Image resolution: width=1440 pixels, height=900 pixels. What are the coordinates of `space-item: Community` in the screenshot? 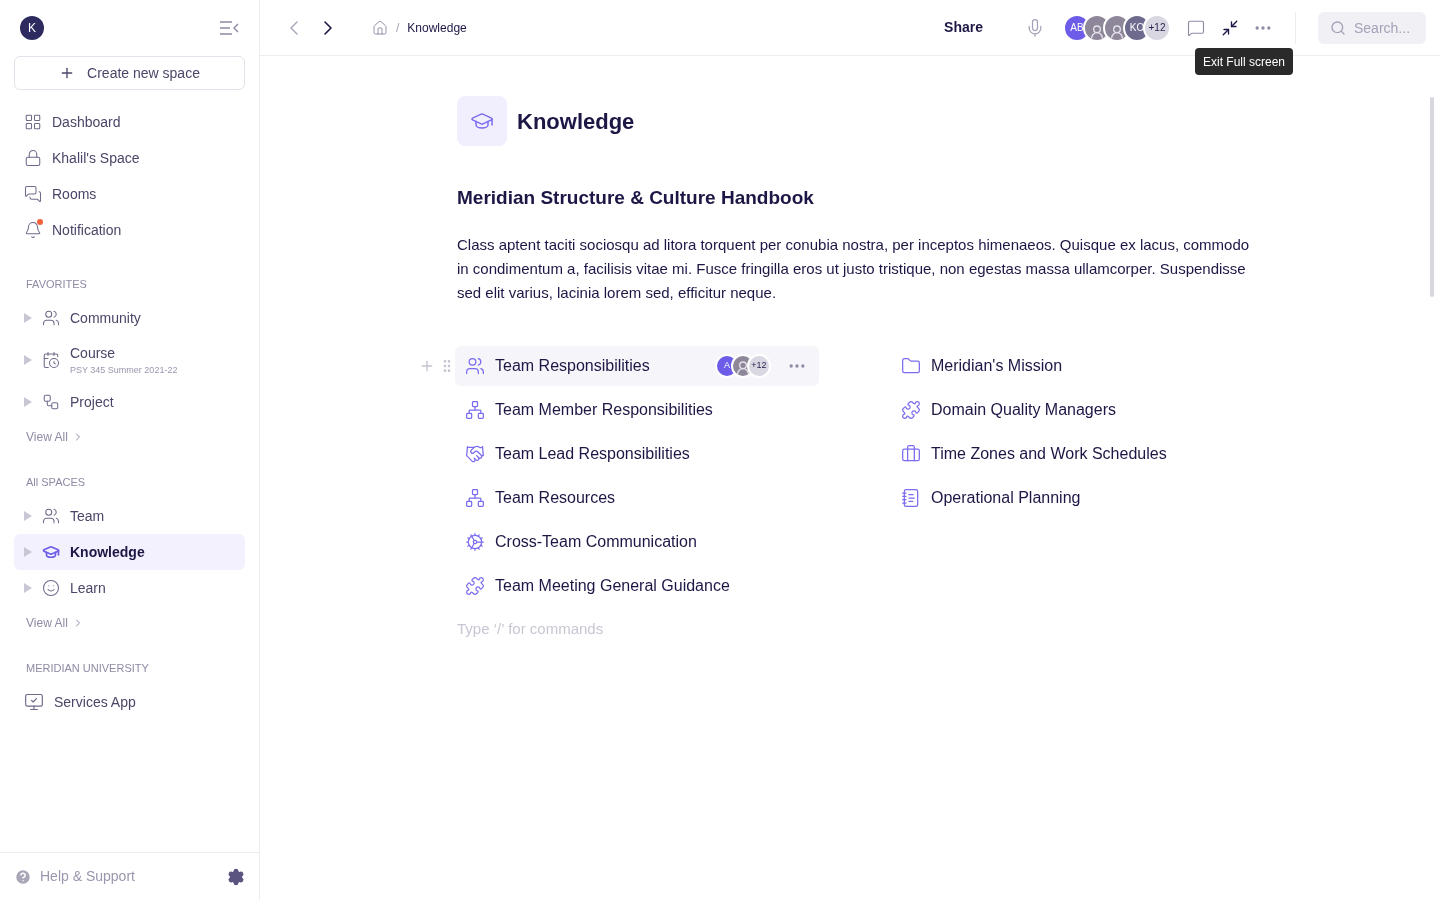 It's located at (129, 318).